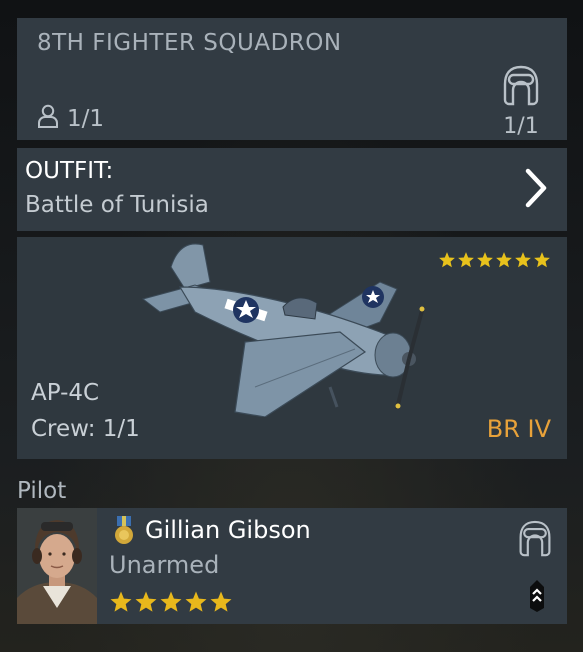  What do you see at coordinates (189, 43) in the screenshot?
I see `squadron-title: 8TH FIGHTER SQUADRON` at bounding box center [189, 43].